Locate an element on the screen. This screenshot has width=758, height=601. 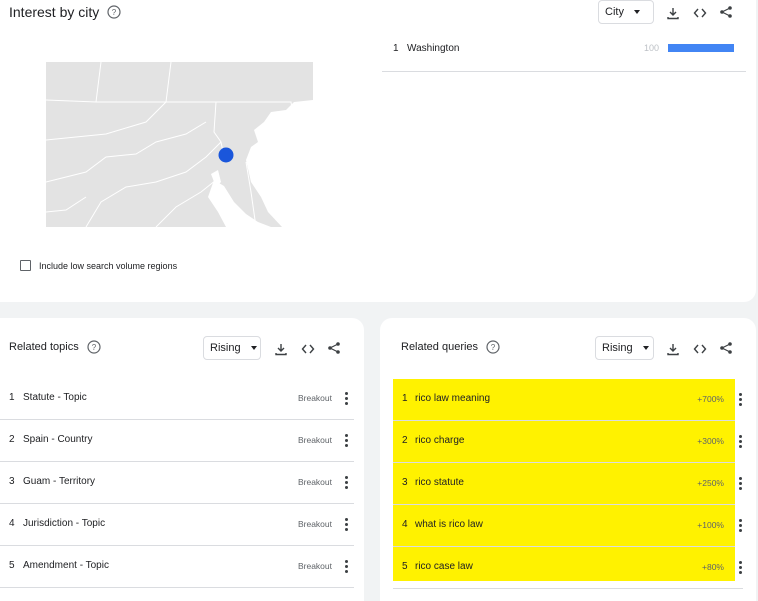
query-row: 1 rico law meaning +700% is located at coordinates (564, 400).